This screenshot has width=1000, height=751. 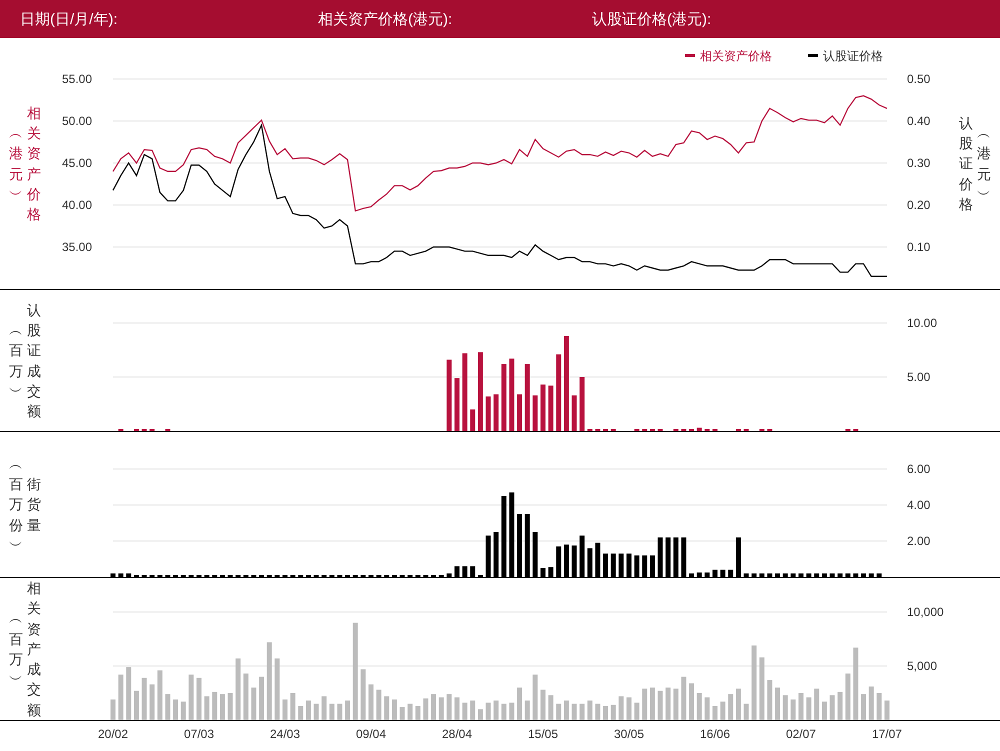 What do you see at coordinates (77, 121) in the screenshot?
I see `axis-label: 50.00` at bounding box center [77, 121].